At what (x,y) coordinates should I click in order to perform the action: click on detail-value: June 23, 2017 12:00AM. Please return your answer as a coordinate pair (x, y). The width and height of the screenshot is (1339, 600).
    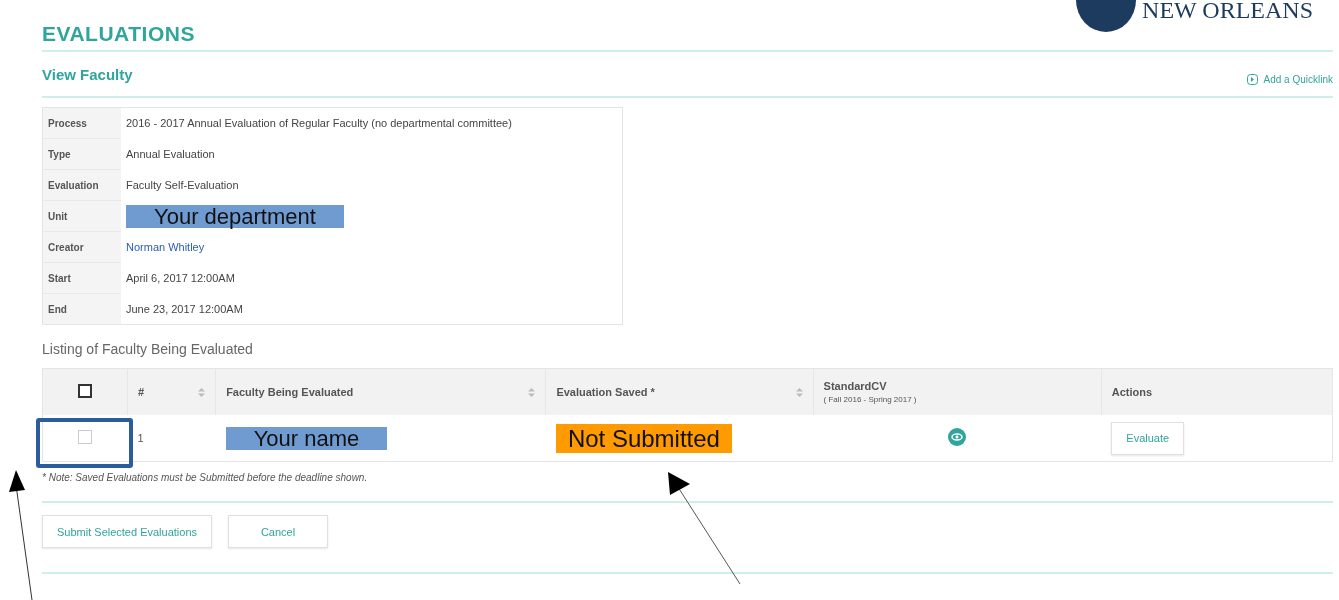
    Looking at the image, I should click on (184, 308).